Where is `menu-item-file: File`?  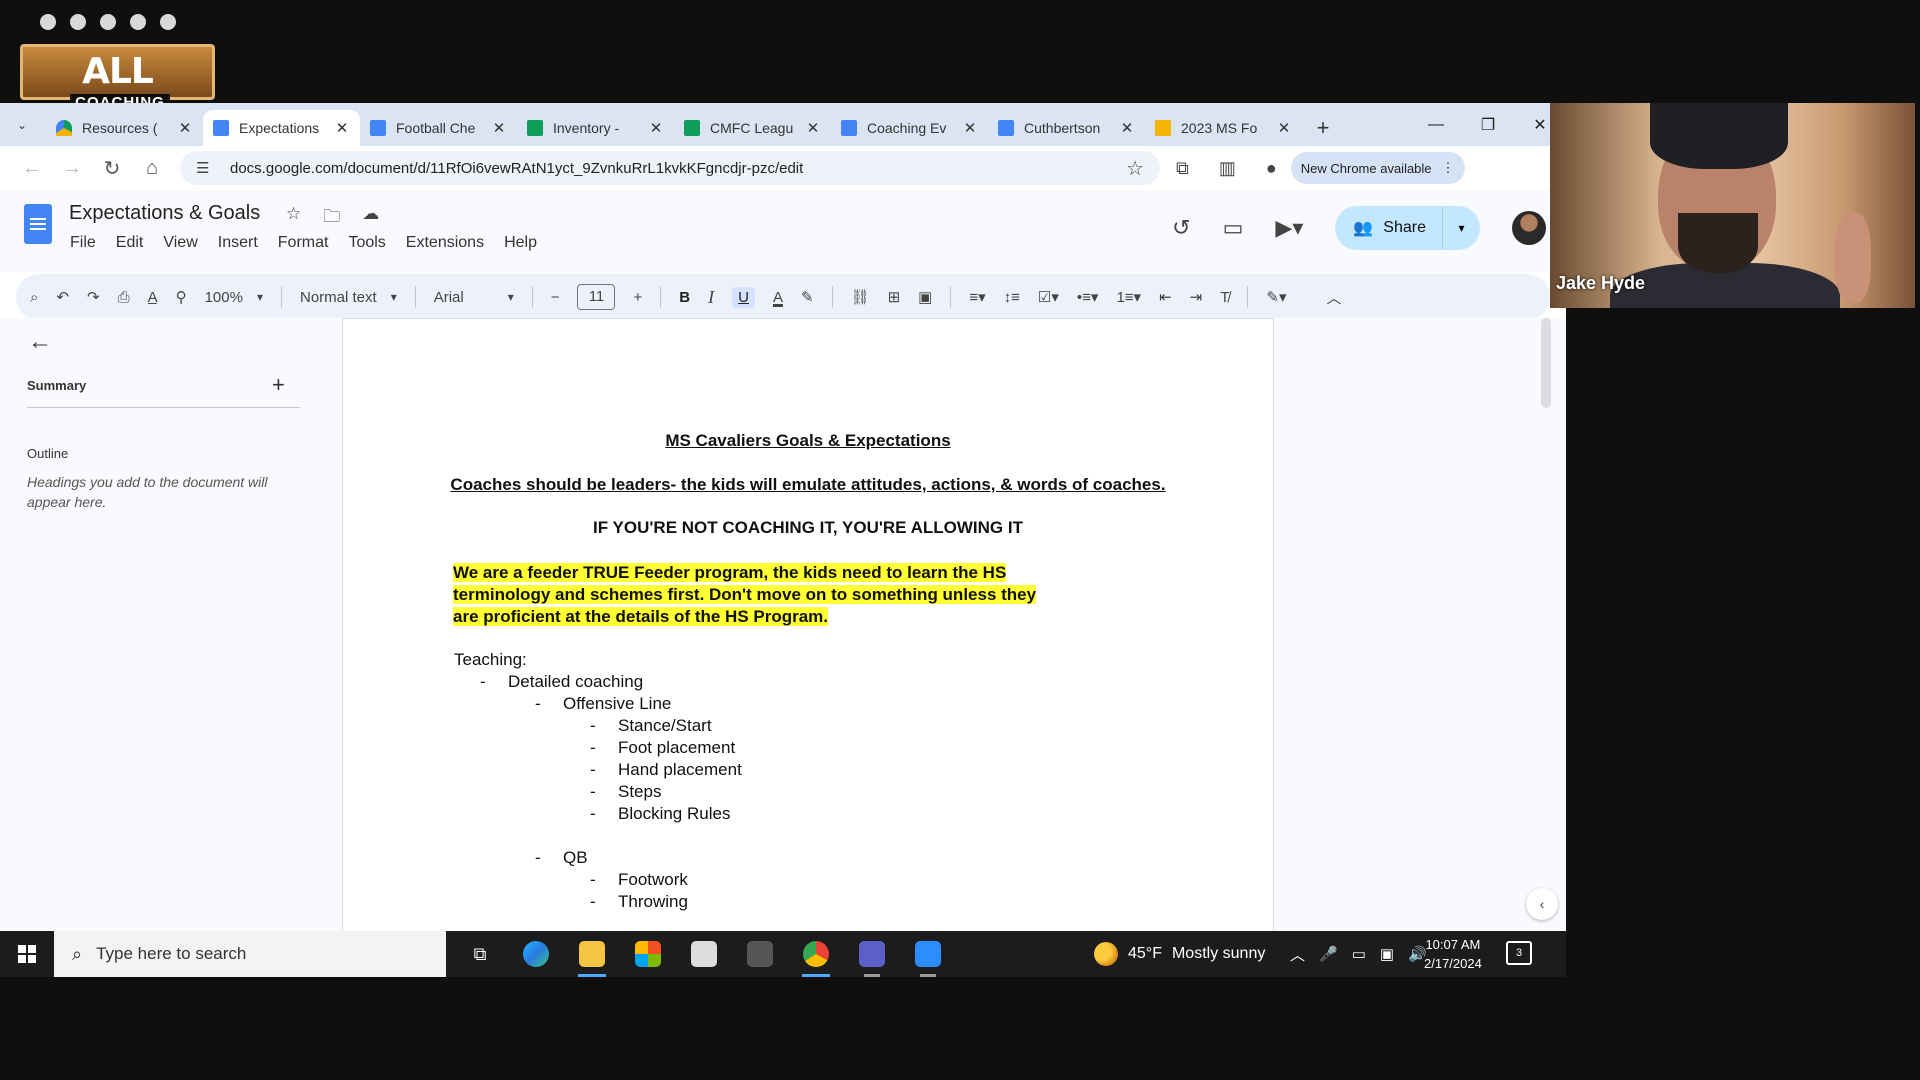
menu-item-file: File is located at coordinates (83, 243).